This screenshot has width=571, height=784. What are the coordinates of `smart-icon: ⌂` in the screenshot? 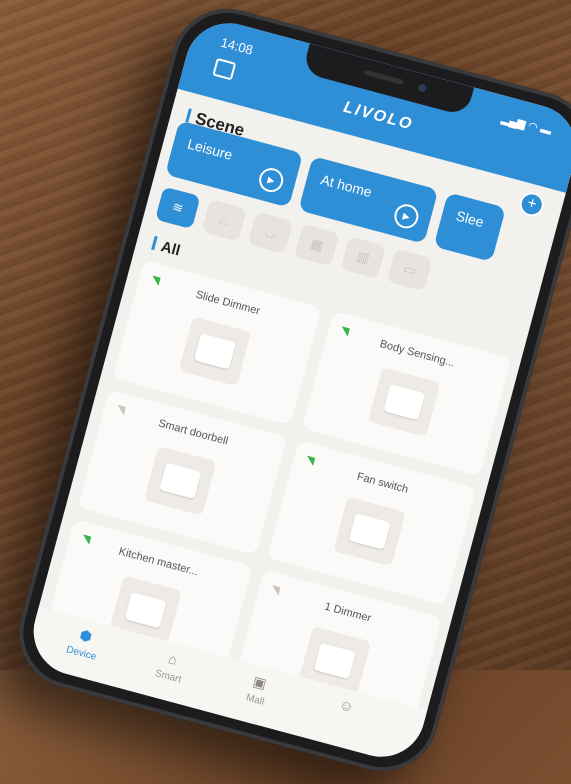 It's located at (173, 659).